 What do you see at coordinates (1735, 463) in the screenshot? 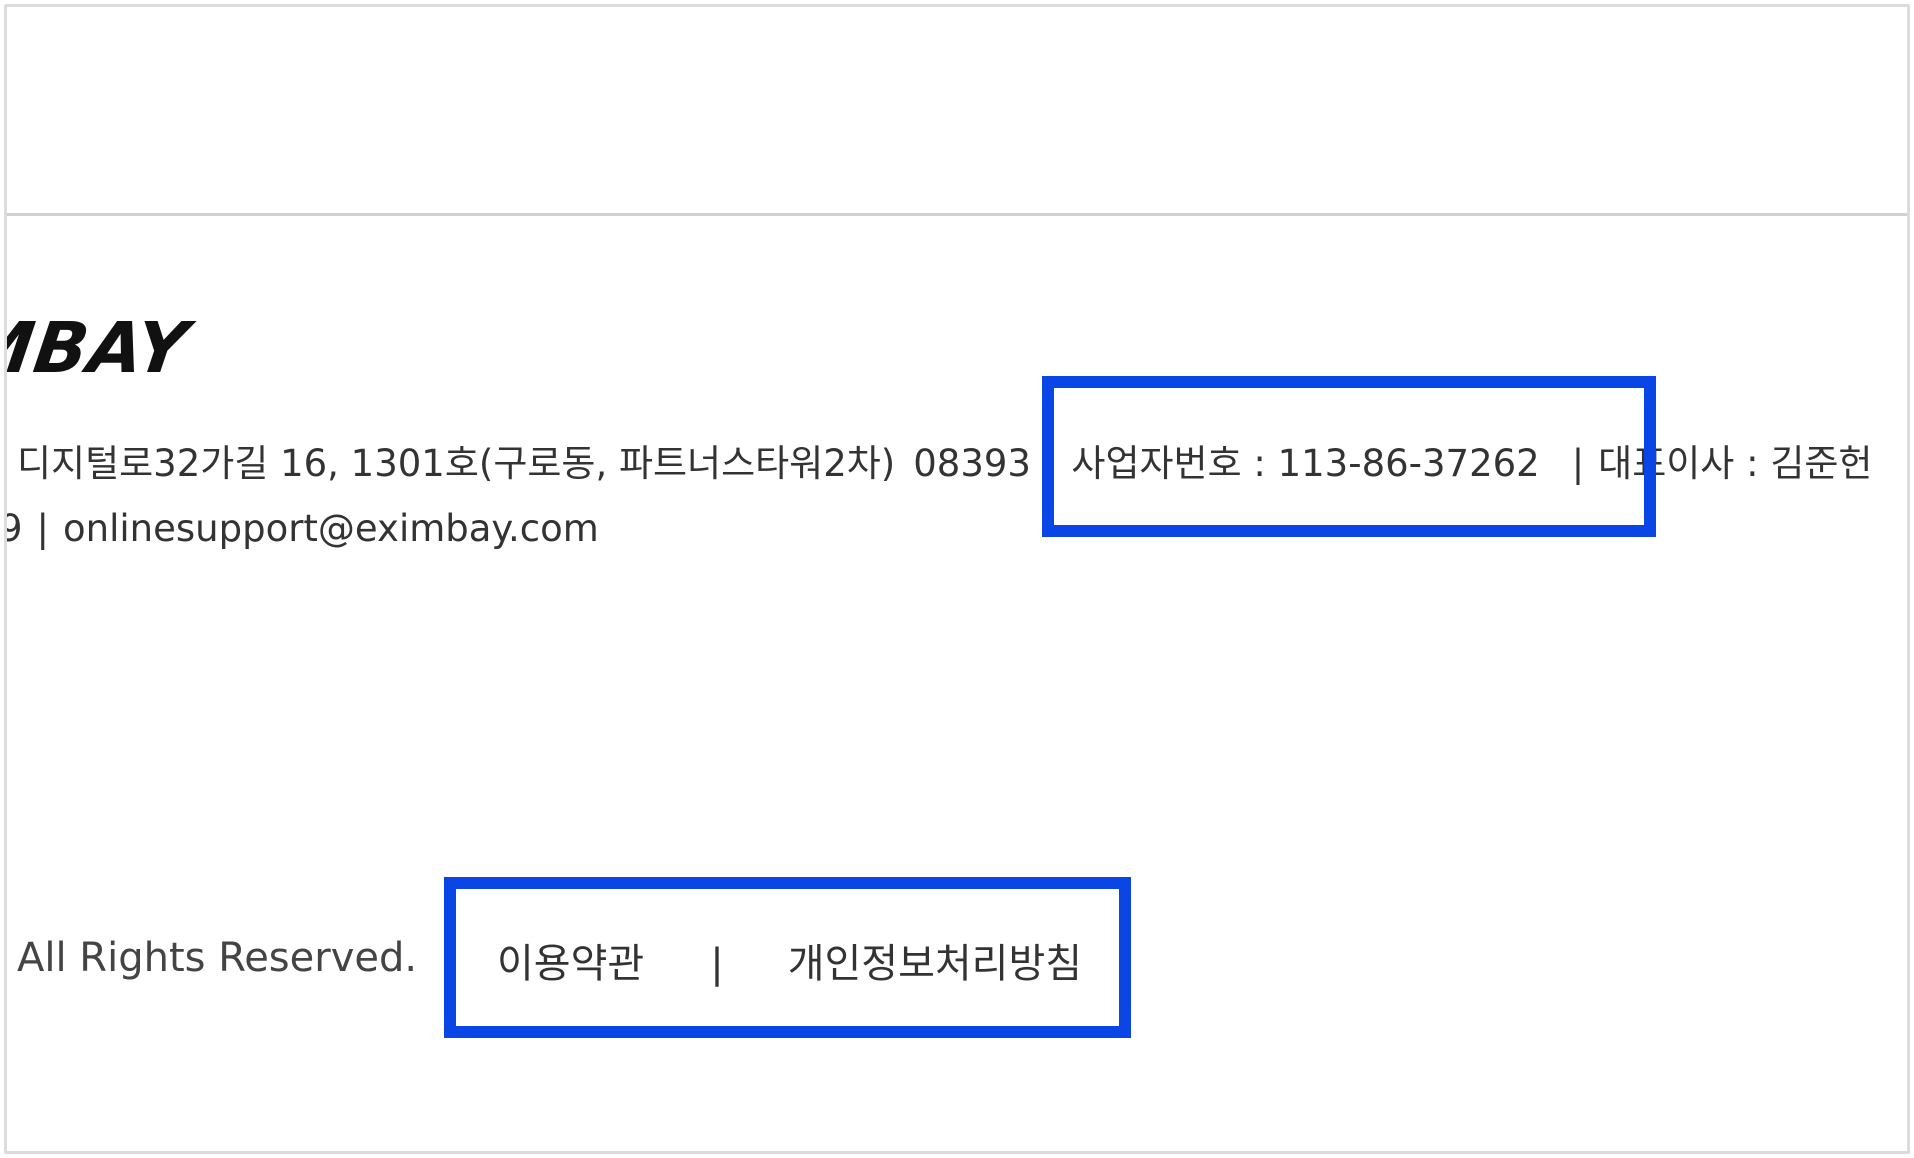
I see `ceo-name: 대표이사 : 김준헌` at bounding box center [1735, 463].